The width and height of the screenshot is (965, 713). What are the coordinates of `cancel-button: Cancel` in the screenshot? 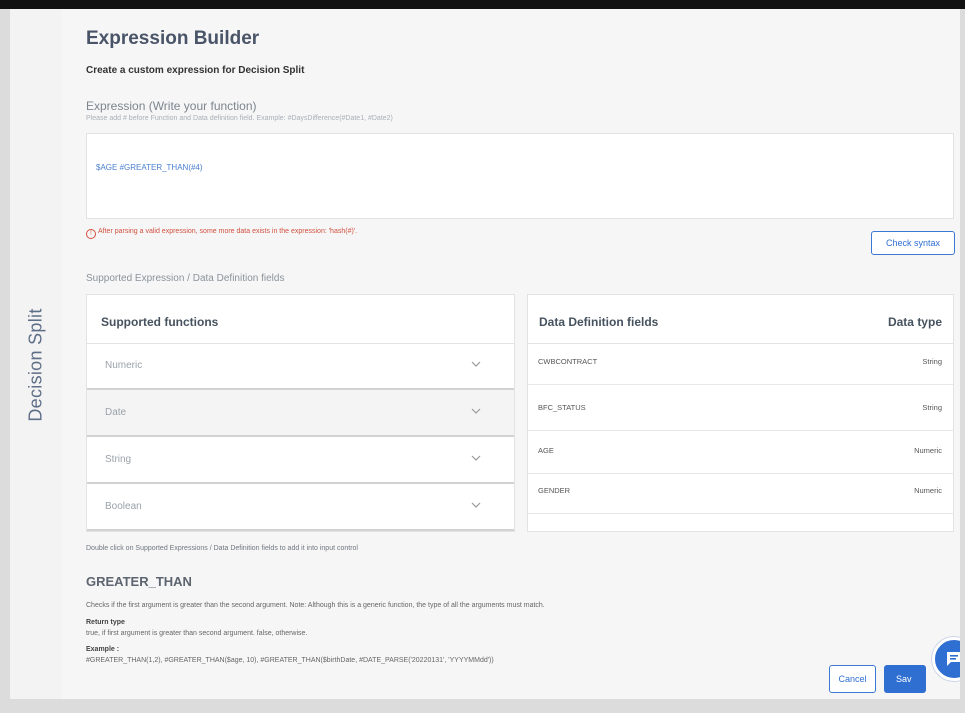 It's located at (852, 679).